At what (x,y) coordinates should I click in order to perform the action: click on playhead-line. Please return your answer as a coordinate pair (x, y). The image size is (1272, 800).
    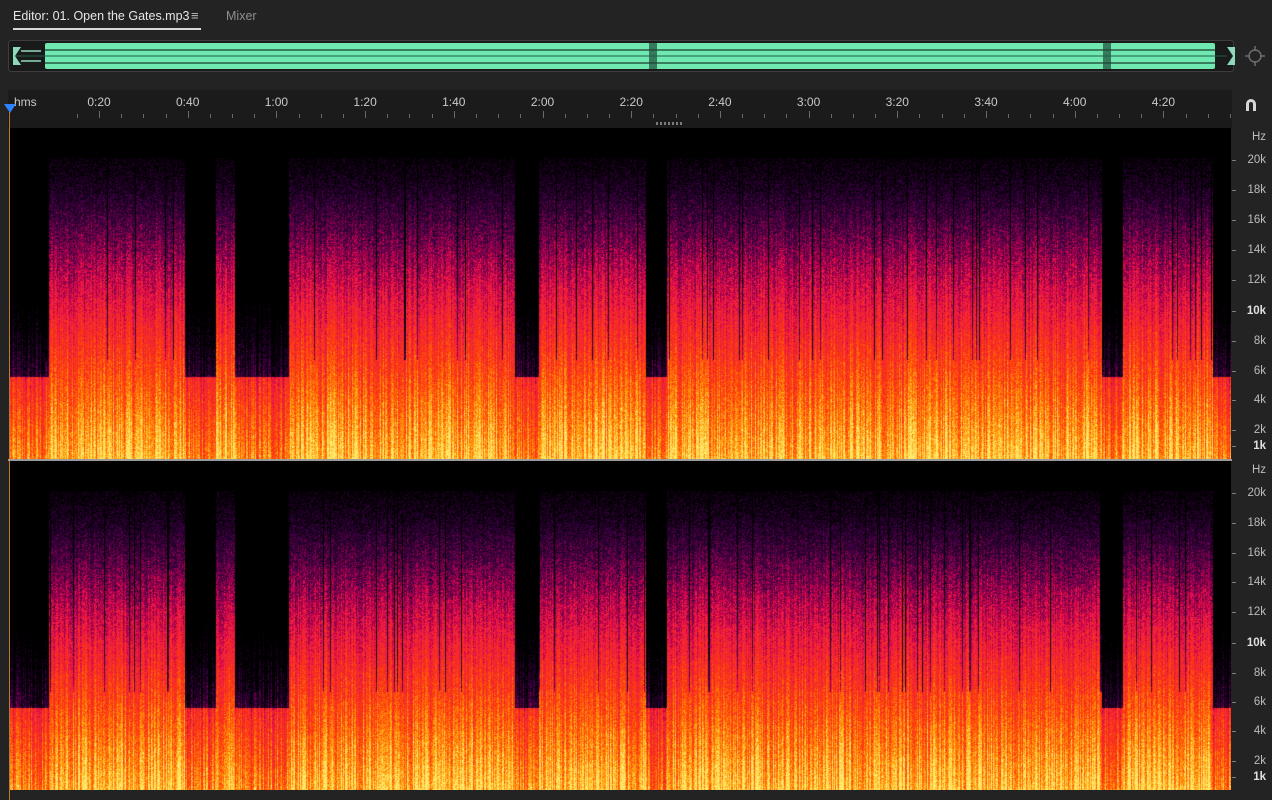
    Looking at the image, I should click on (9, 456).